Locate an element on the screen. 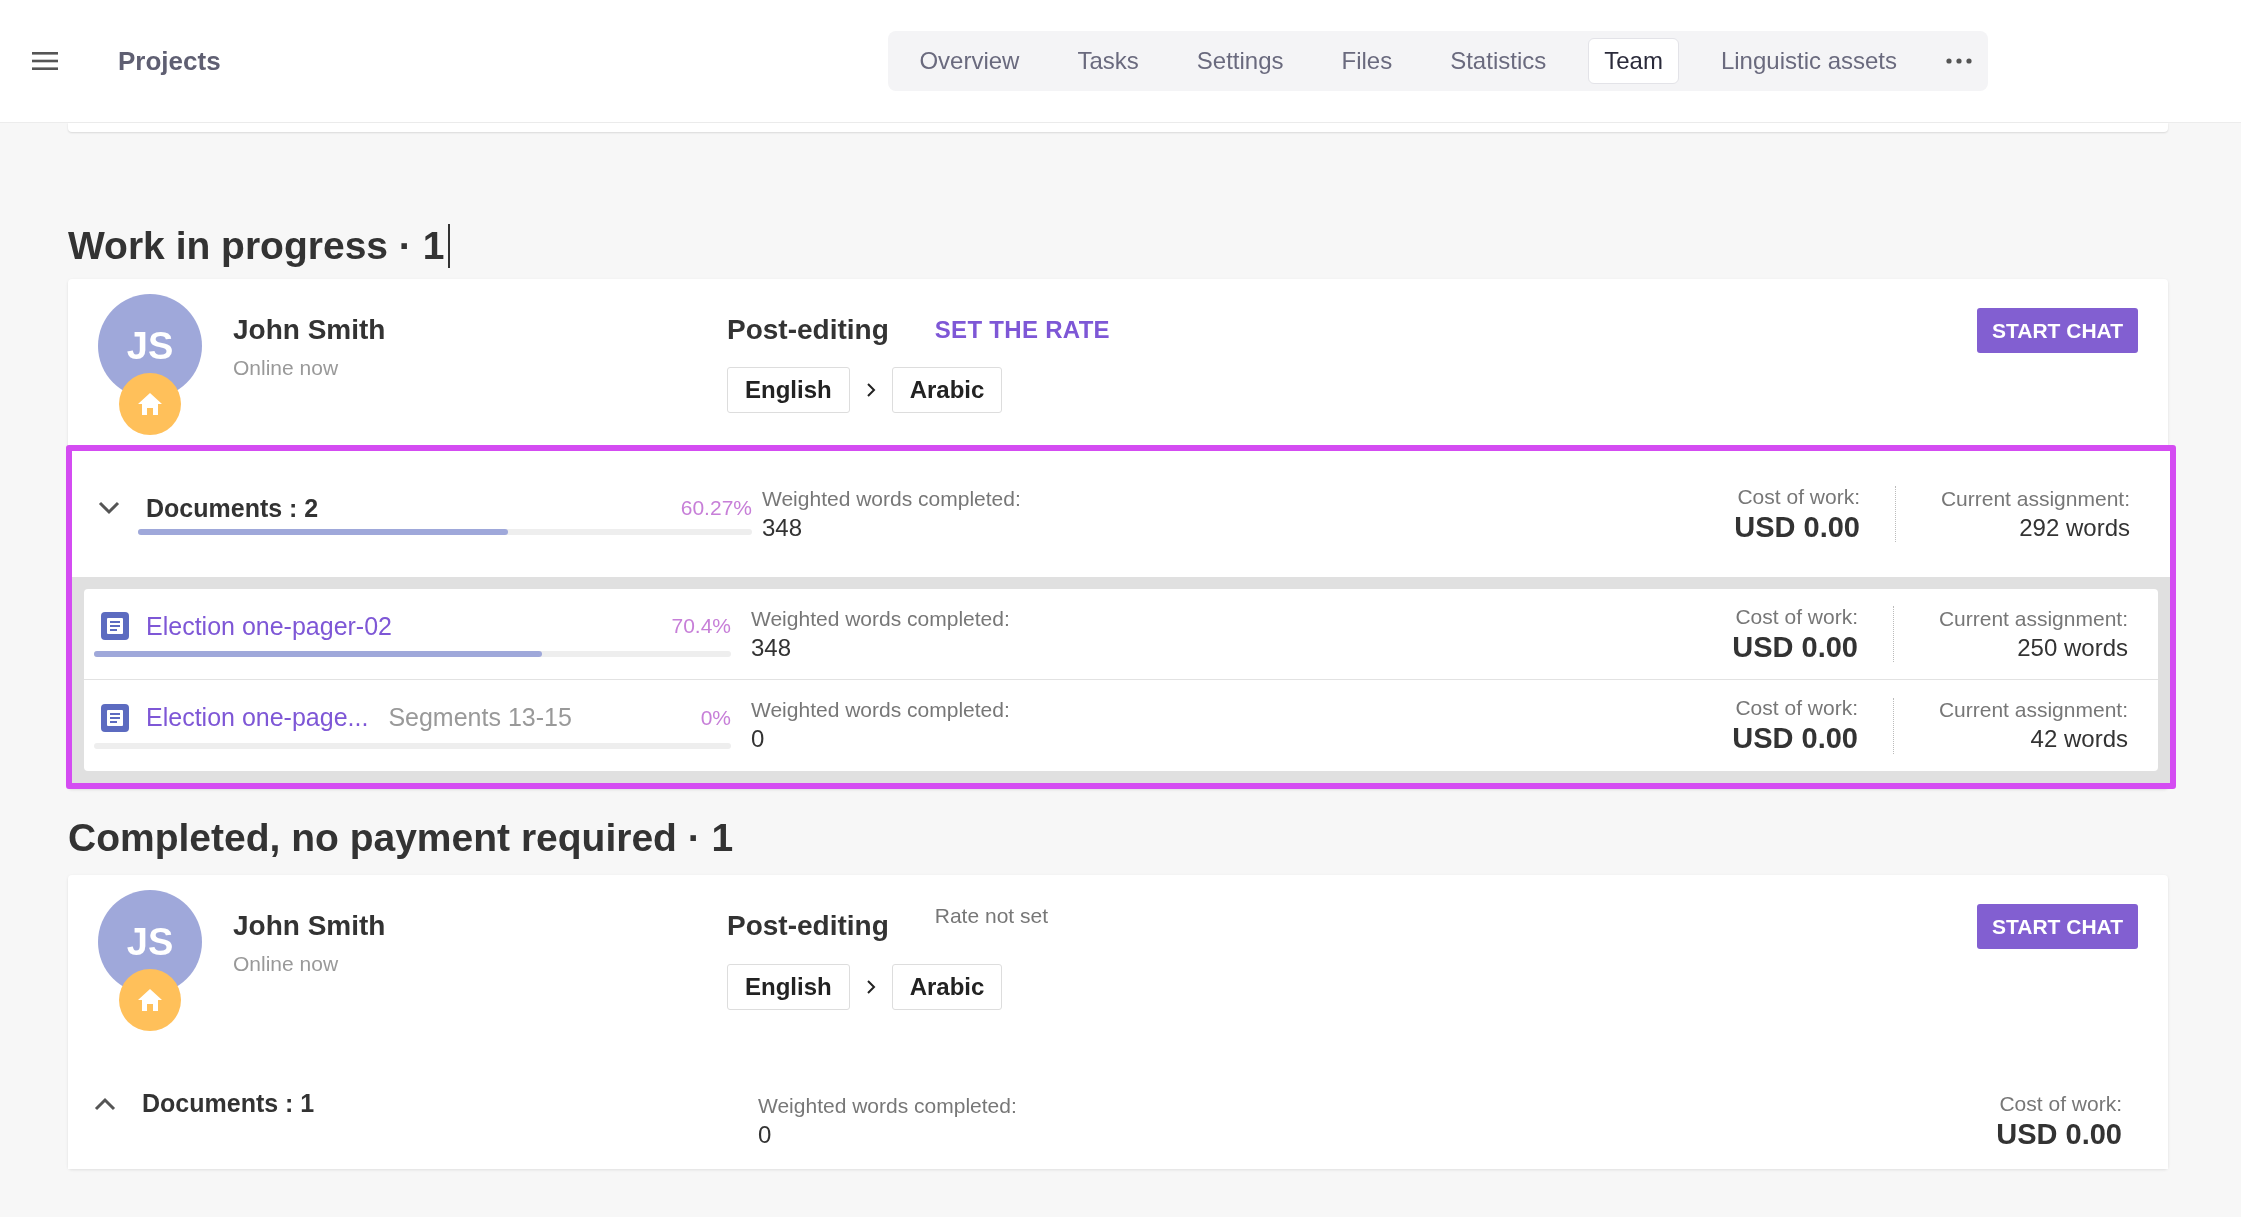 Image resolution: width=2241 pixels, height=1217 pixels. section-heading: Completed, no payment required · 1 is located at coordinates (401, 838).